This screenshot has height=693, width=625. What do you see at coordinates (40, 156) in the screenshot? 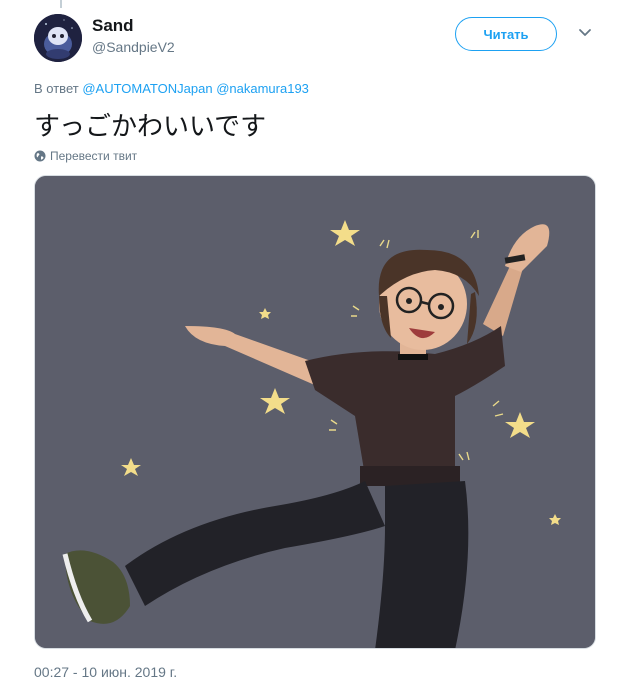
I see `globe-icon` at bounding box center [40, 156].